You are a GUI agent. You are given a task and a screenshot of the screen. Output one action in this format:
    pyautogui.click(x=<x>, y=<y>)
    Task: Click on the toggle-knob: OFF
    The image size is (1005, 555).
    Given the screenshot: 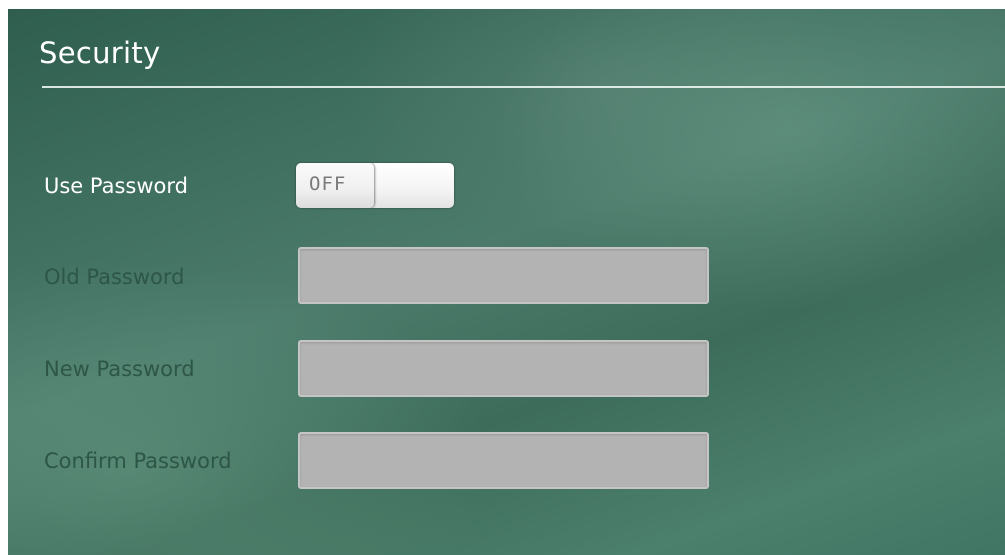 What is the action you would take?
    pyautogui.click(x=335, y=185)
    